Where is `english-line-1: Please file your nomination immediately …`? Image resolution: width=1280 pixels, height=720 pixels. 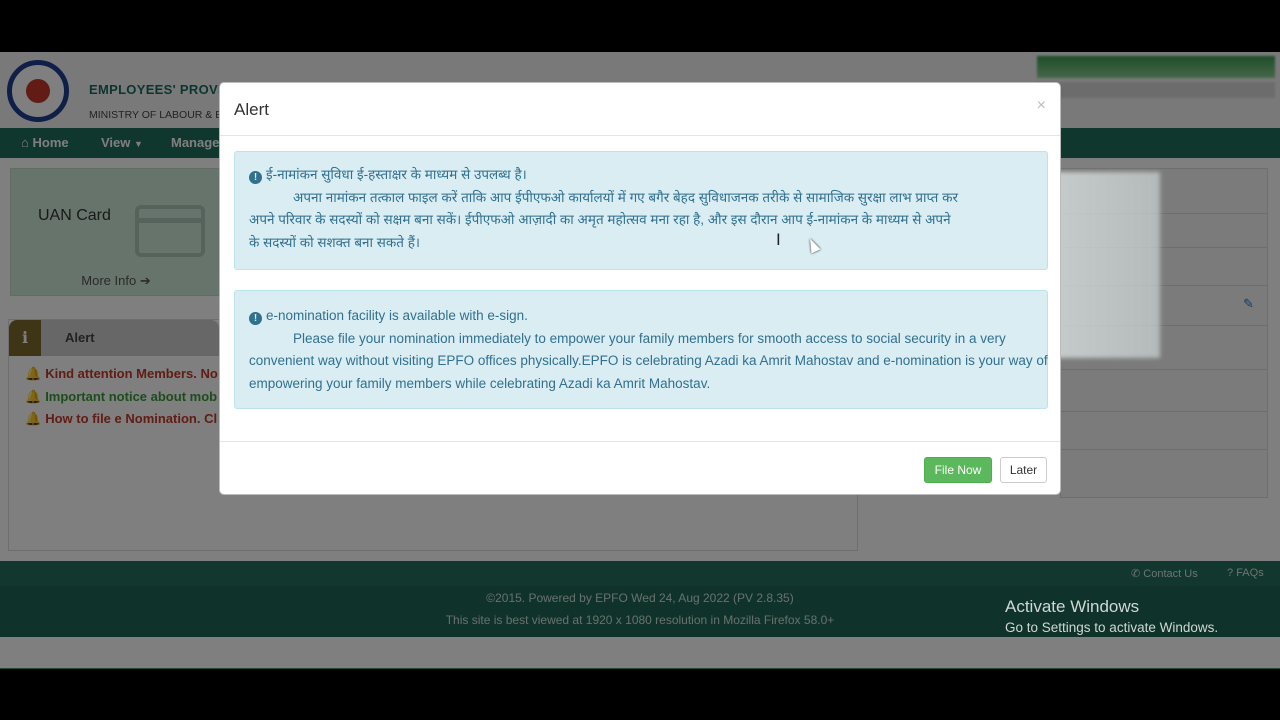
english-line-1: Please file your nomination immediately … is located at coordinates (649, 338).